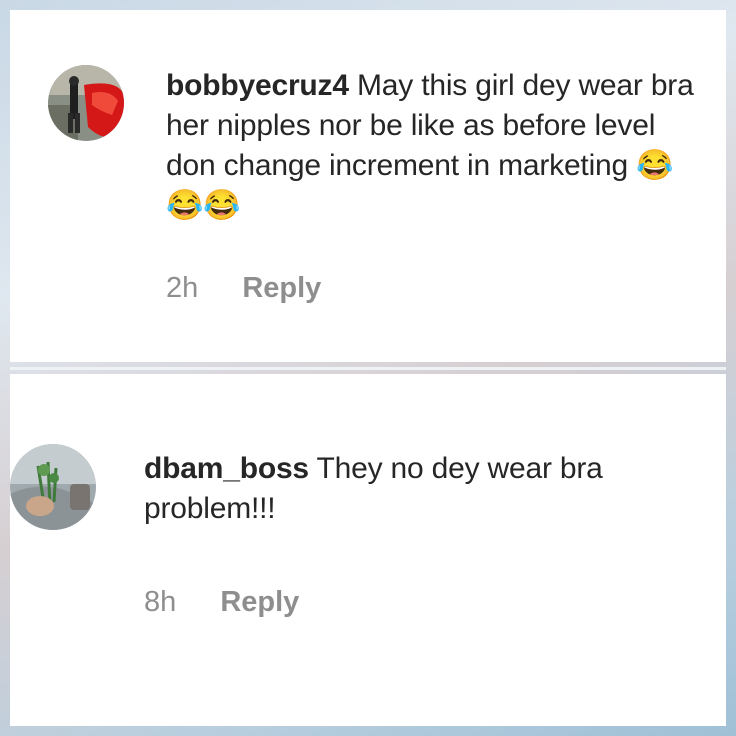  I want to click on comment-meta: 8h Reply, so click(221, 602).